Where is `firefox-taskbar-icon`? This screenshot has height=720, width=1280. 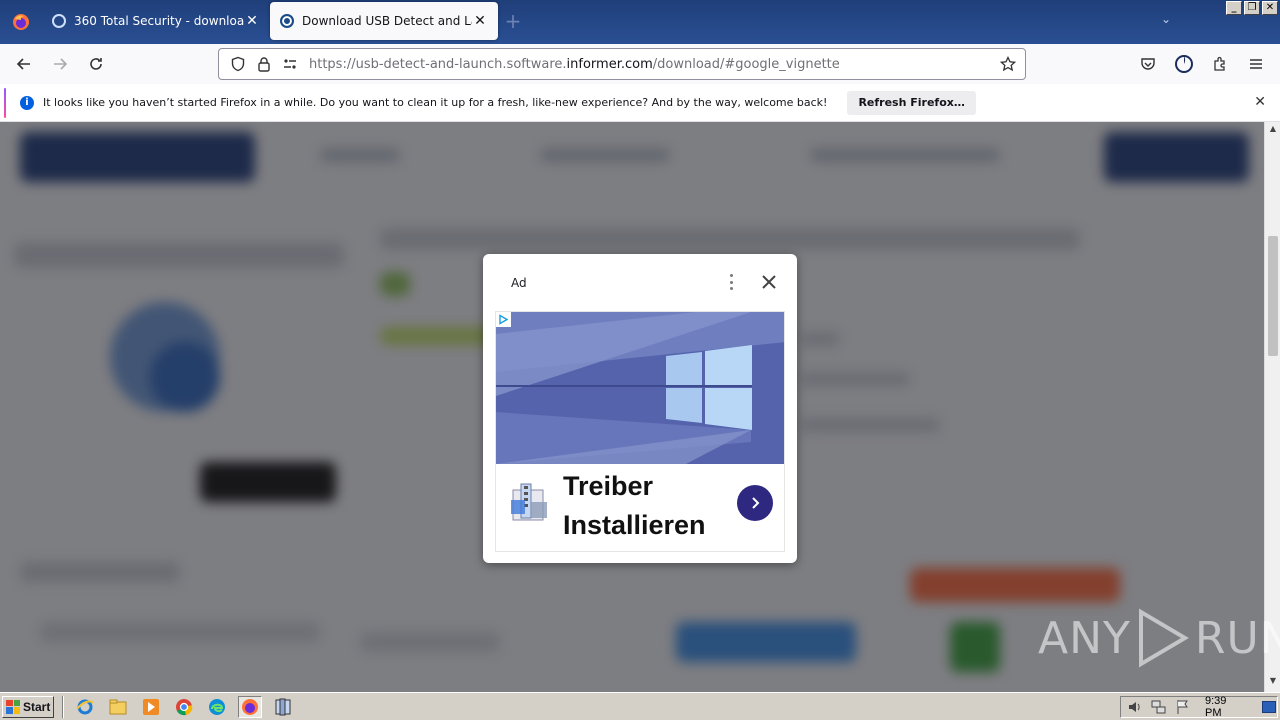
firefox-taskbar-icon is located at coordinates (250, 706).